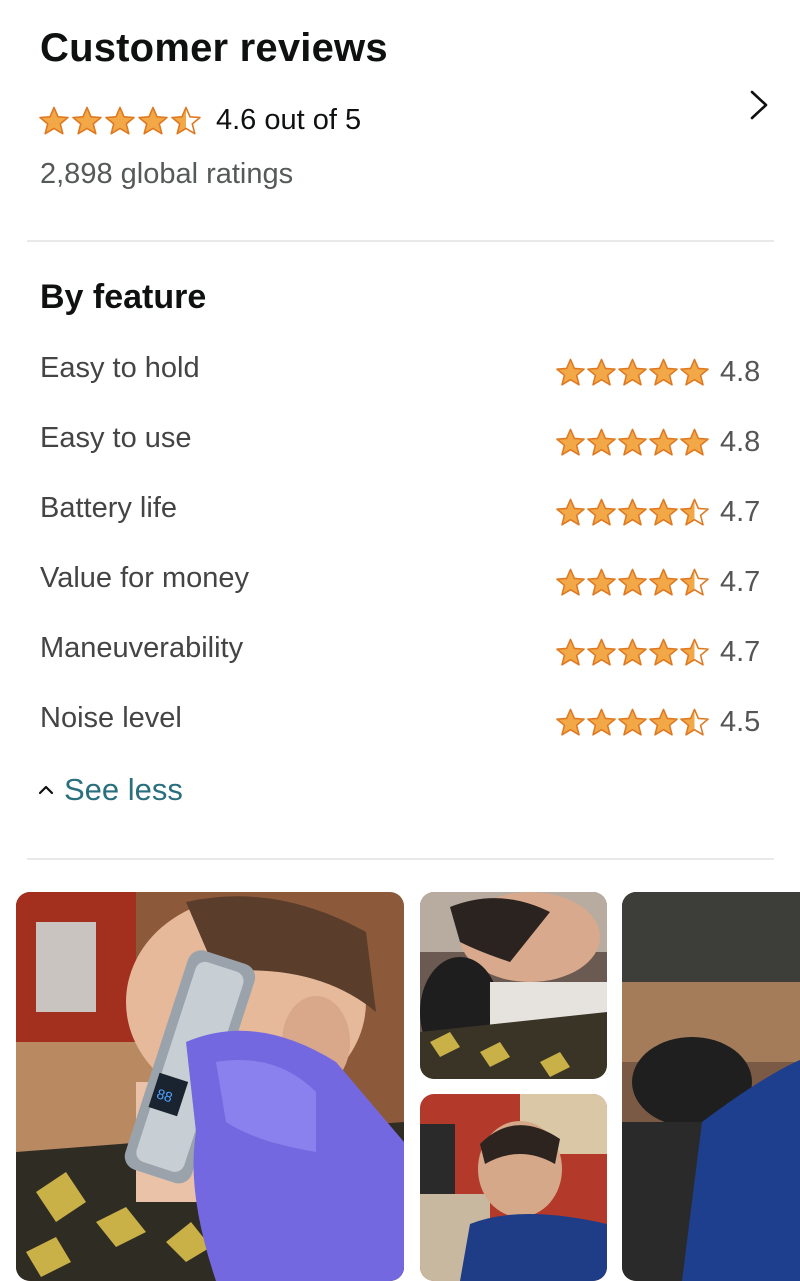 This screenshot has width=800, height=1281. Describe the element at coordinates (401, 652) in the screenshot. I see `feature-row: Maneuverability 4.7` at that location.